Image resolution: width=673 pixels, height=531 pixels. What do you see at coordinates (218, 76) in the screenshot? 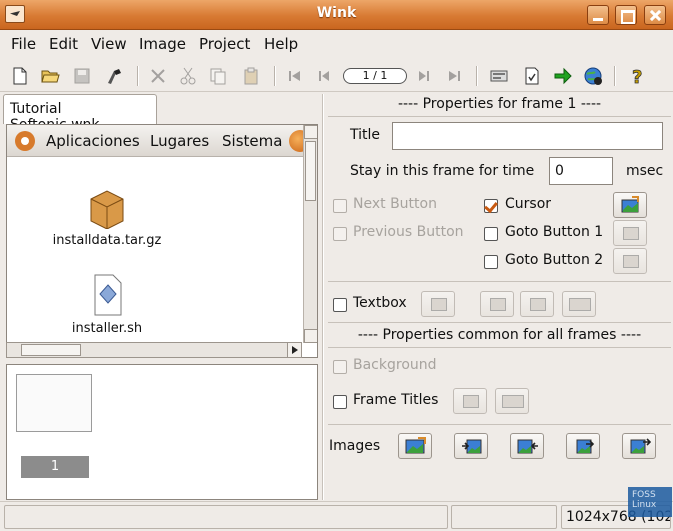
I see `copy-icon` at bounding box center [218, 76].